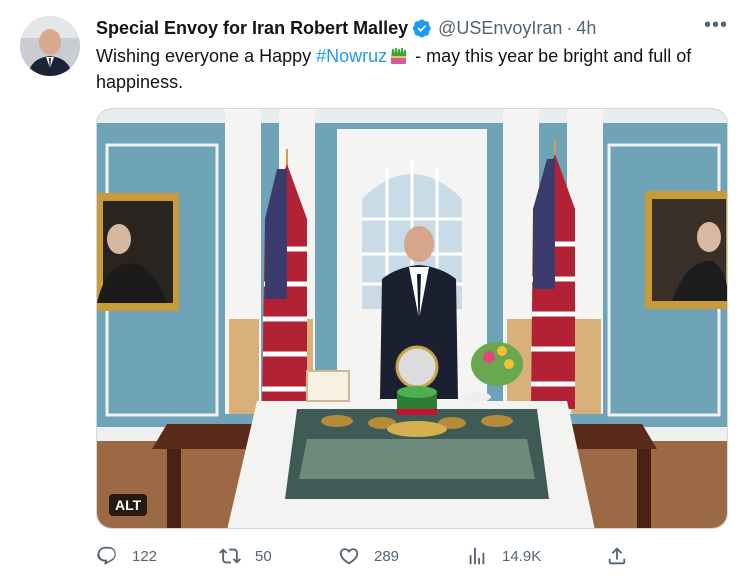  What do you see at coordinates (351, 56) in the screenshot?
I see `hashtag-link: #Nowruz` at bounding box center [351, 56].